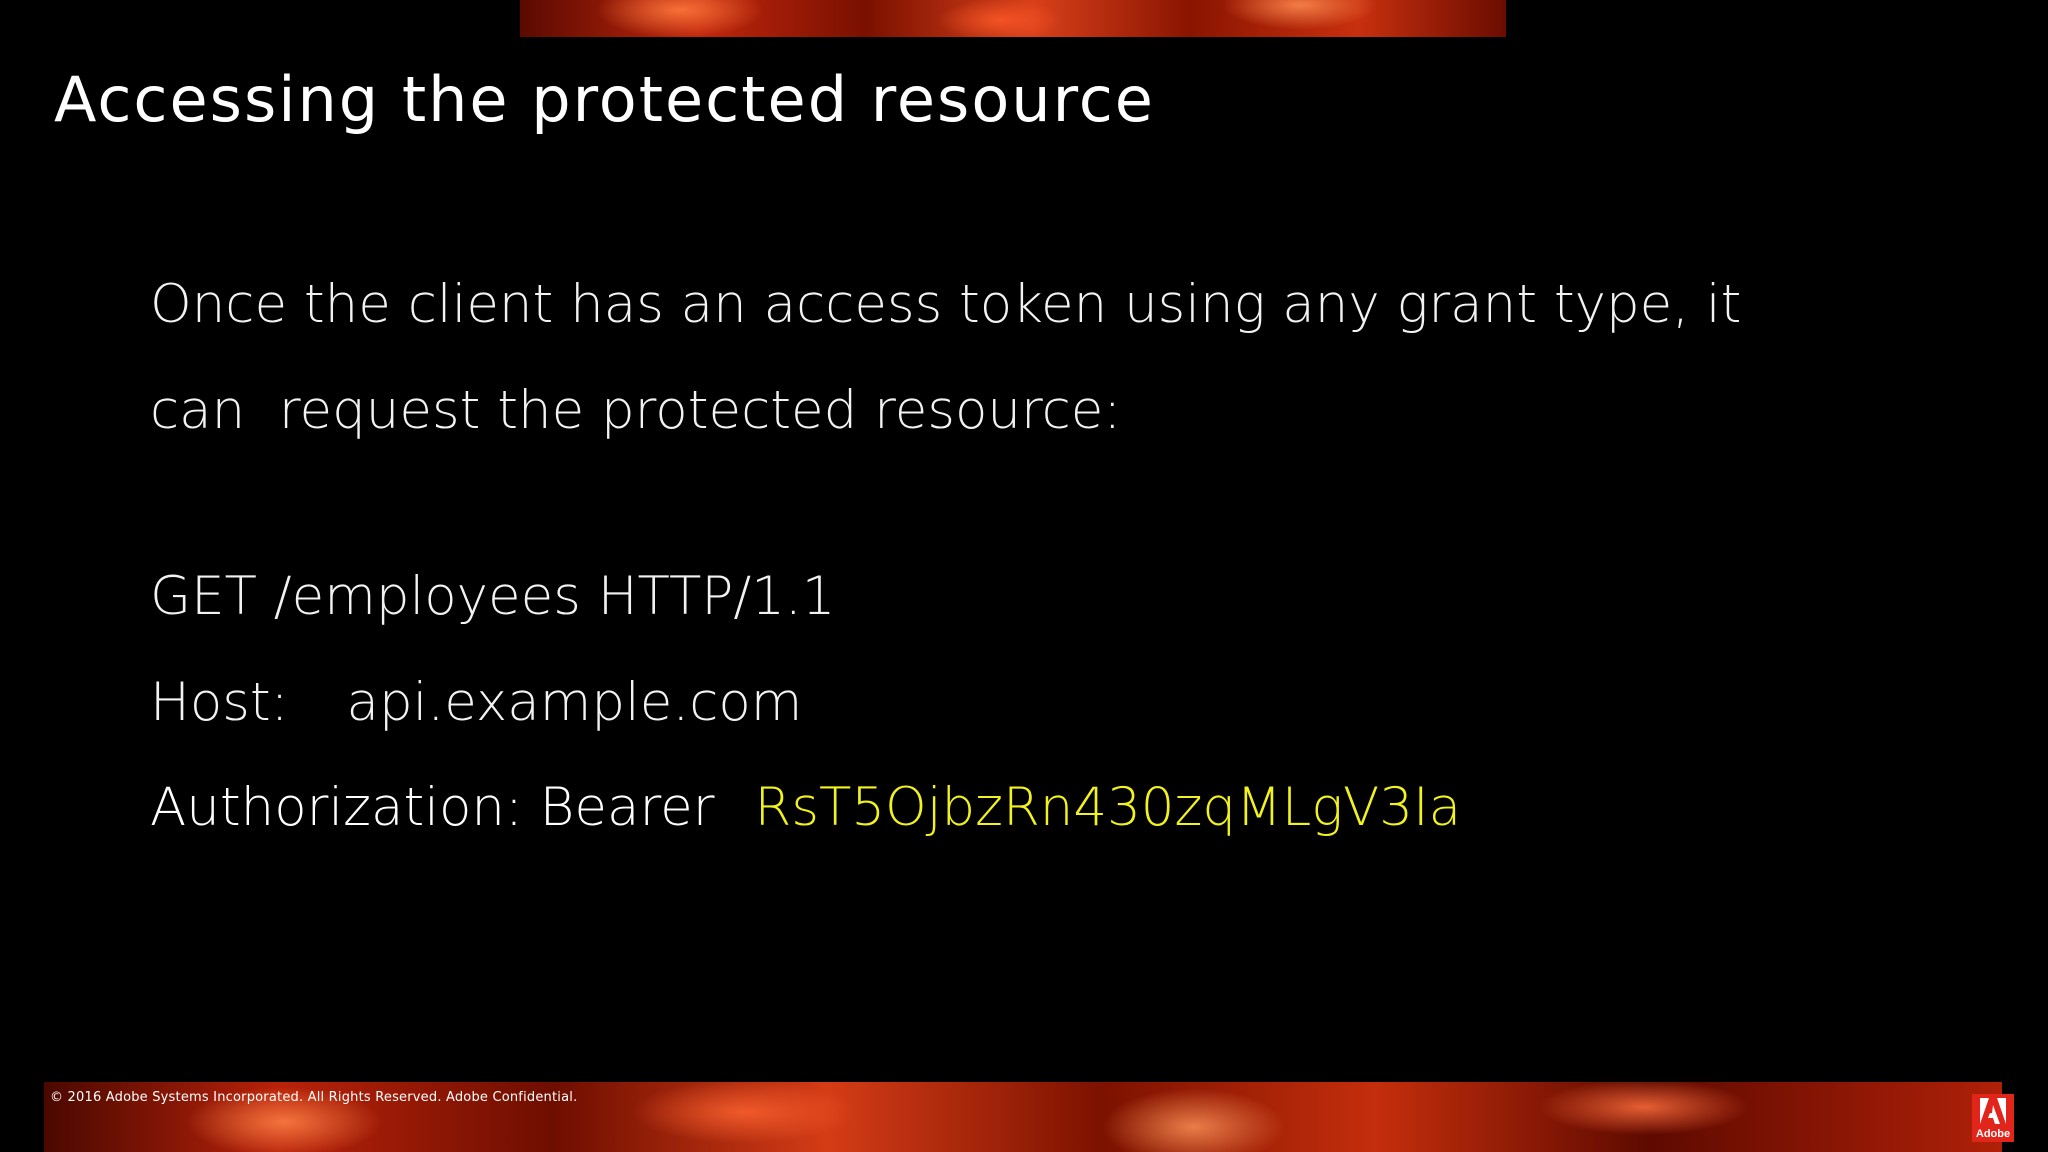 This screenshot has width=2048, height=1152. Describe the element at coordinates (636, 410) in the screenshot. I see `body-text-line-2: can request the protected resource:` at that location.